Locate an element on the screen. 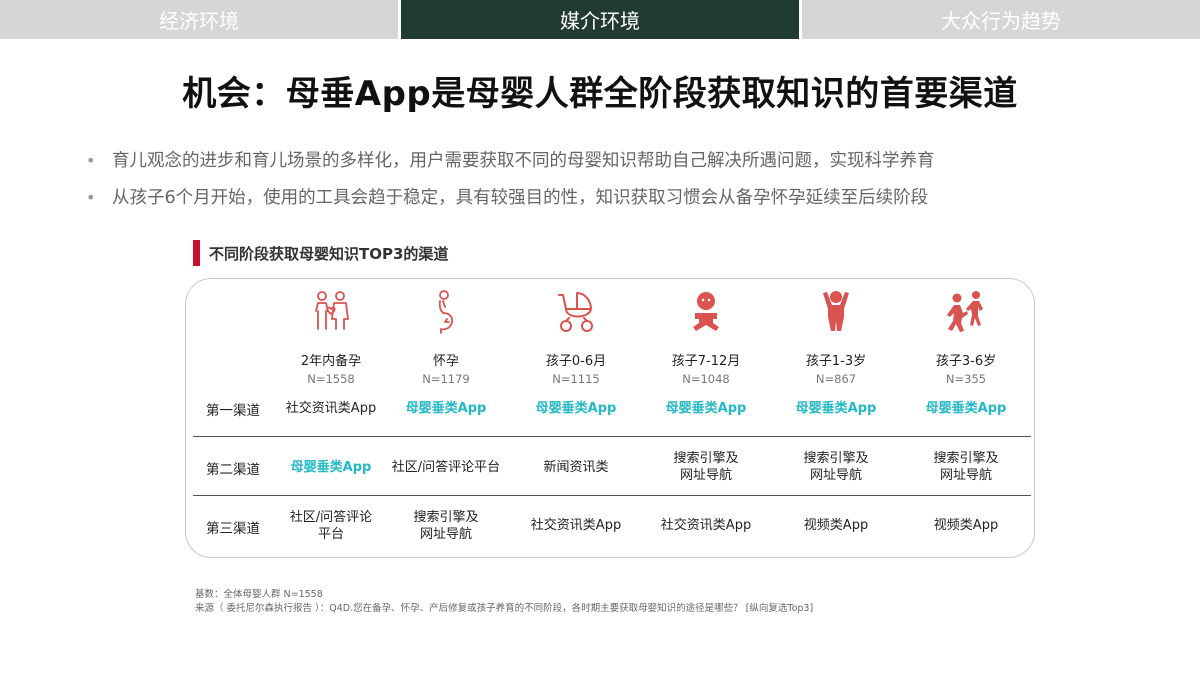  stage-name: 孩子1-3岁 is located at coordinates (836, 361).